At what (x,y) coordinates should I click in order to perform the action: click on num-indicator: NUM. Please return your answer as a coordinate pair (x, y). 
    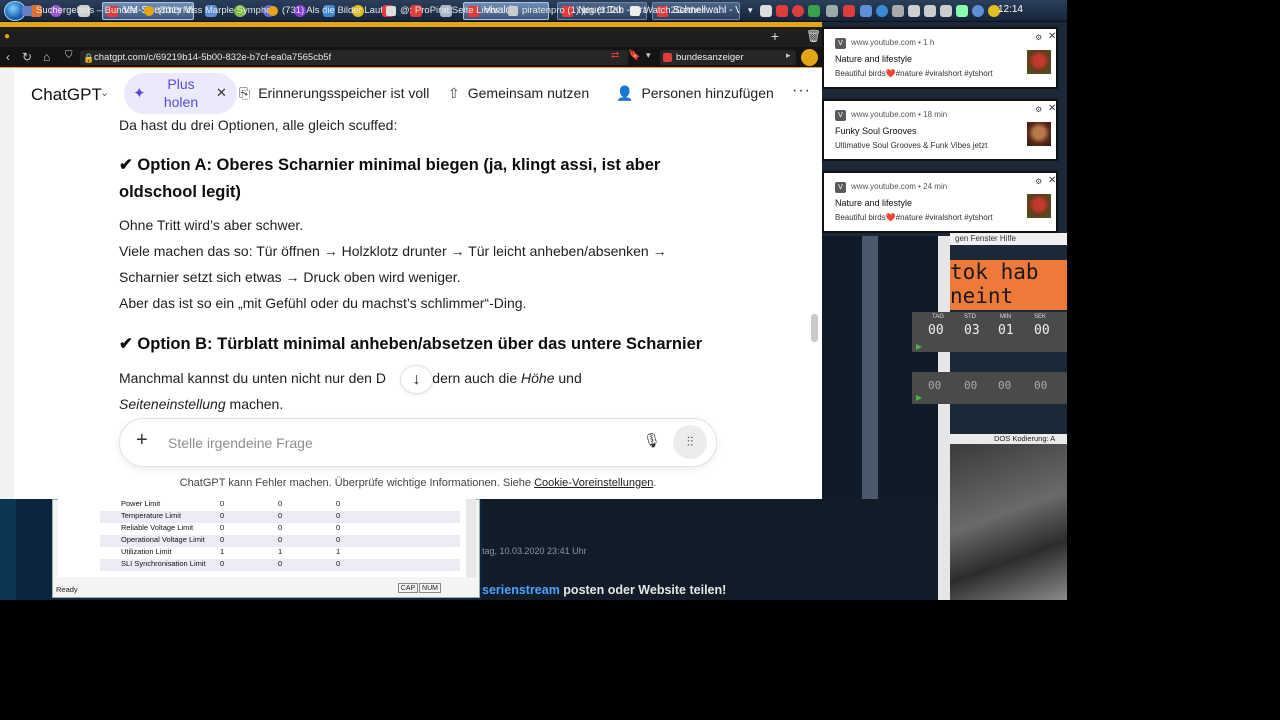
    Looking at the image, I should click on (430, 588).